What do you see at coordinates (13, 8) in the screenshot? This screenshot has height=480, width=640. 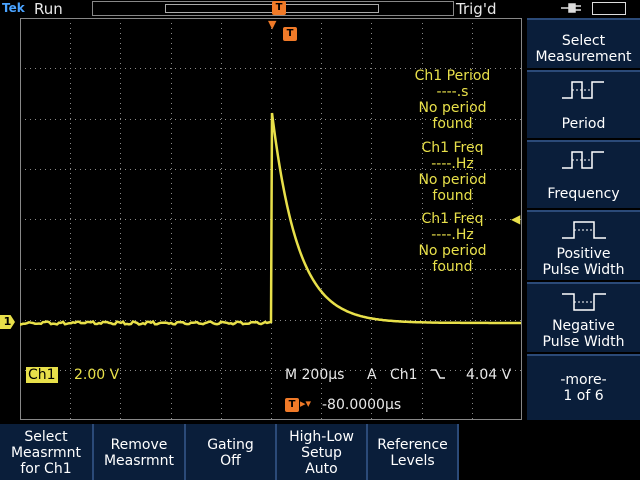 I see `brand-logo: Tek` at bounding box center [13, 8].